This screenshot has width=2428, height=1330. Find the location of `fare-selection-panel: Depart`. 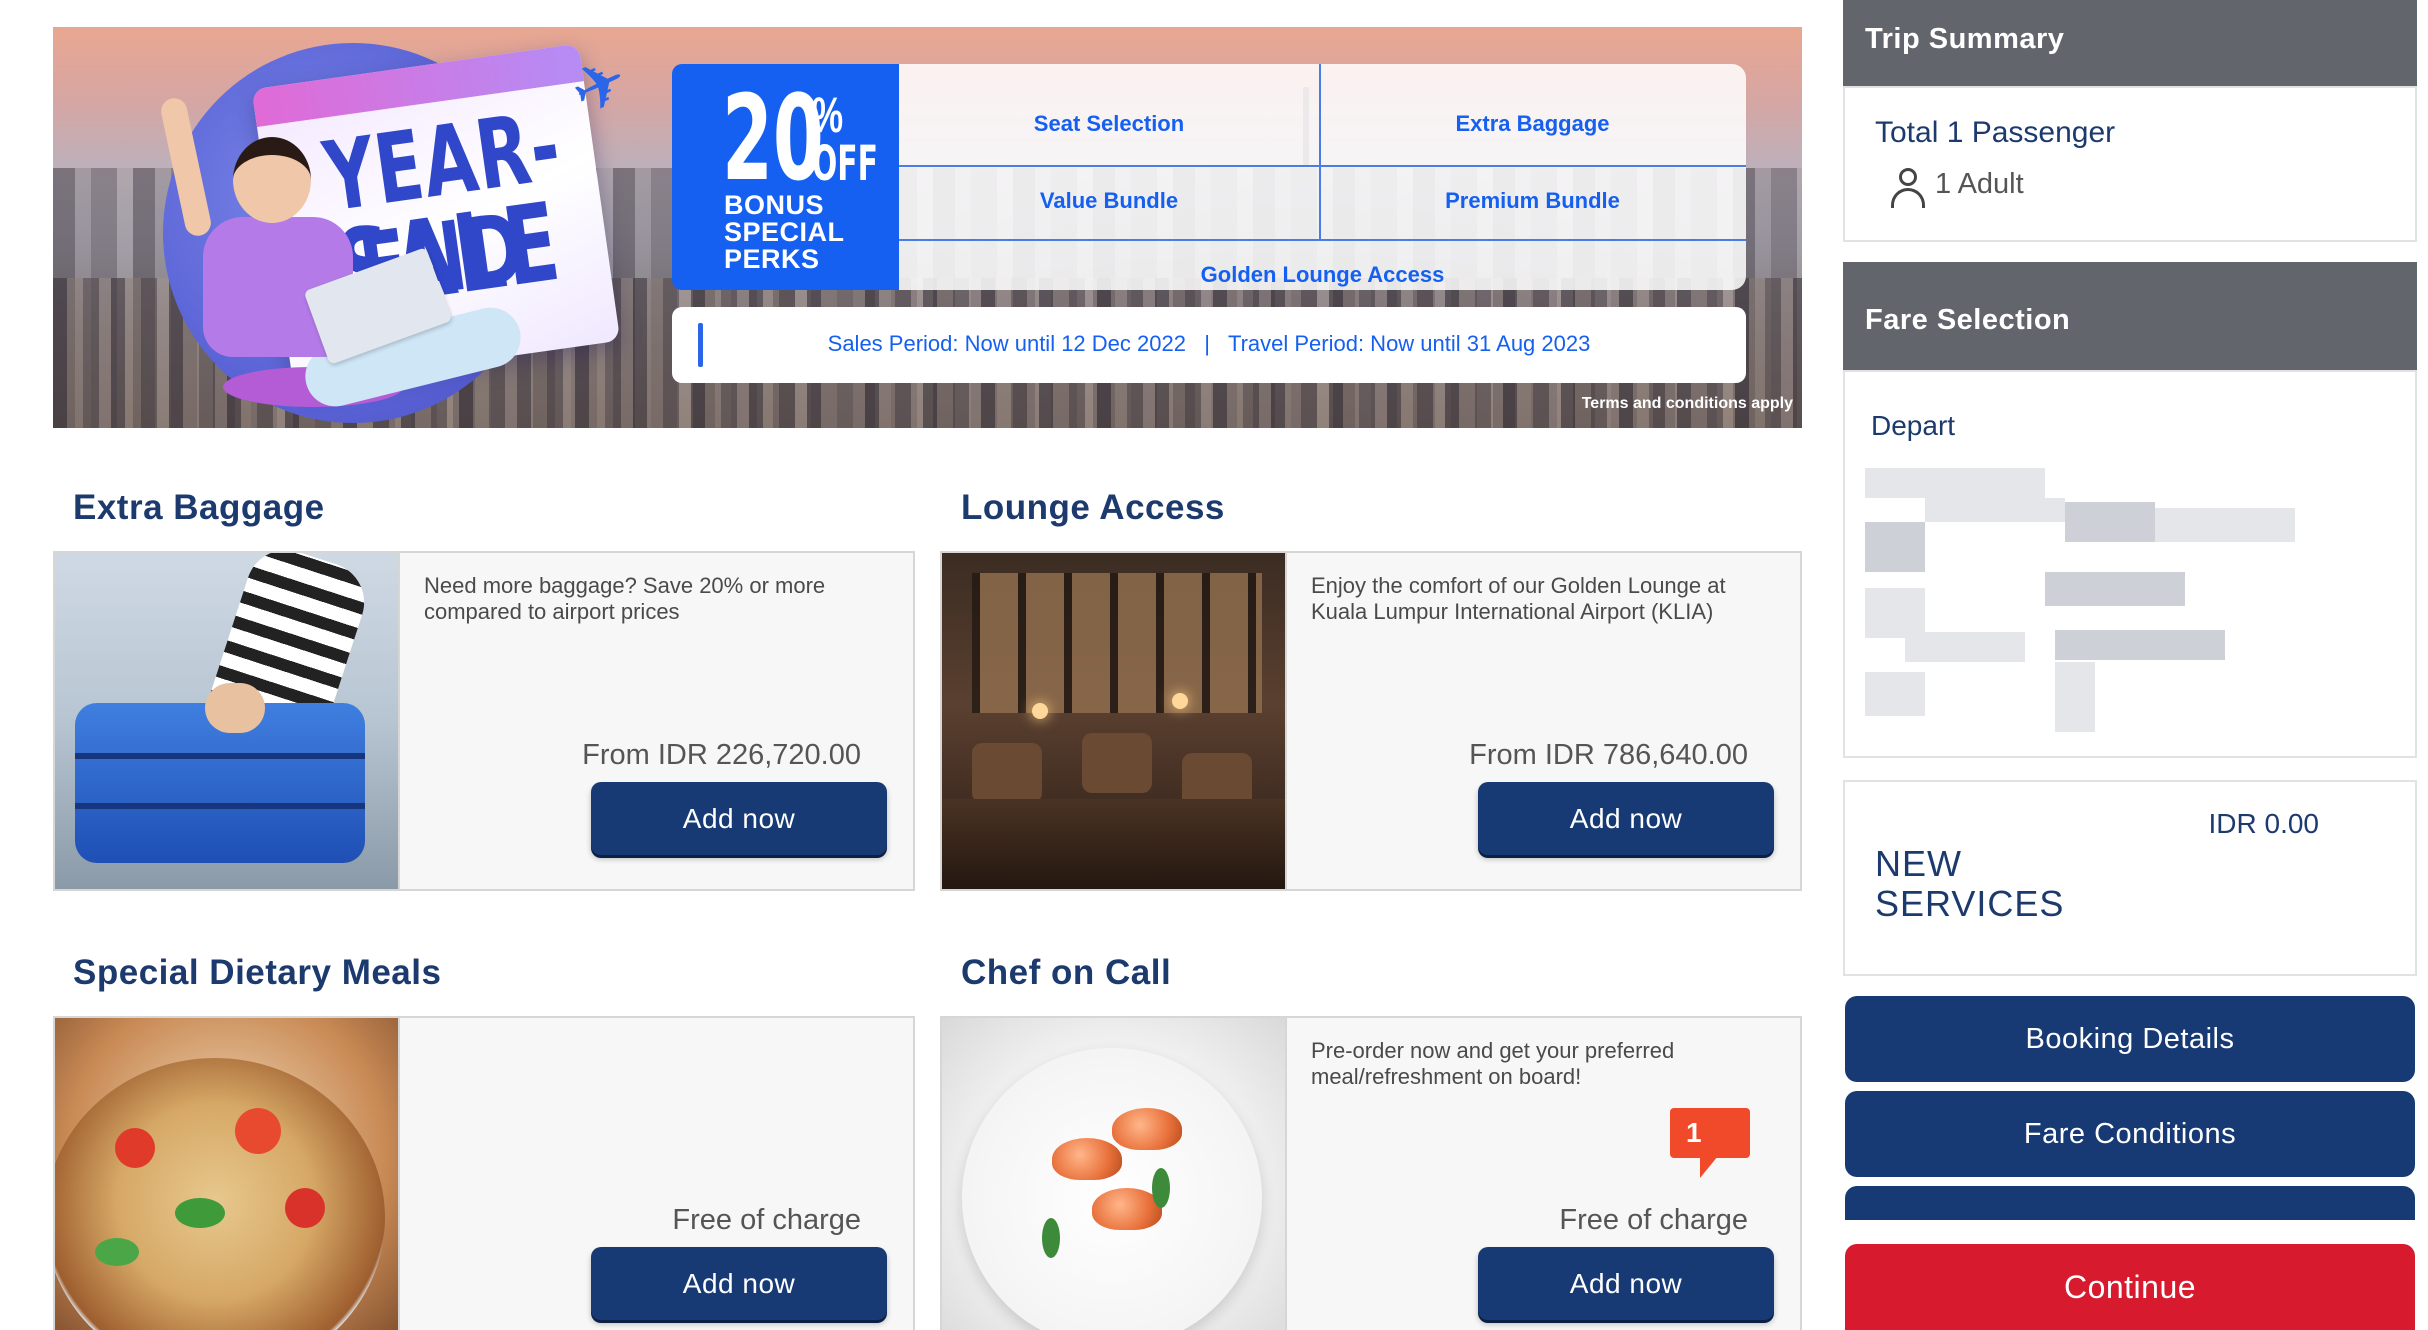

fare-selection-panel: Depart is located at coordinates (2130, 564).